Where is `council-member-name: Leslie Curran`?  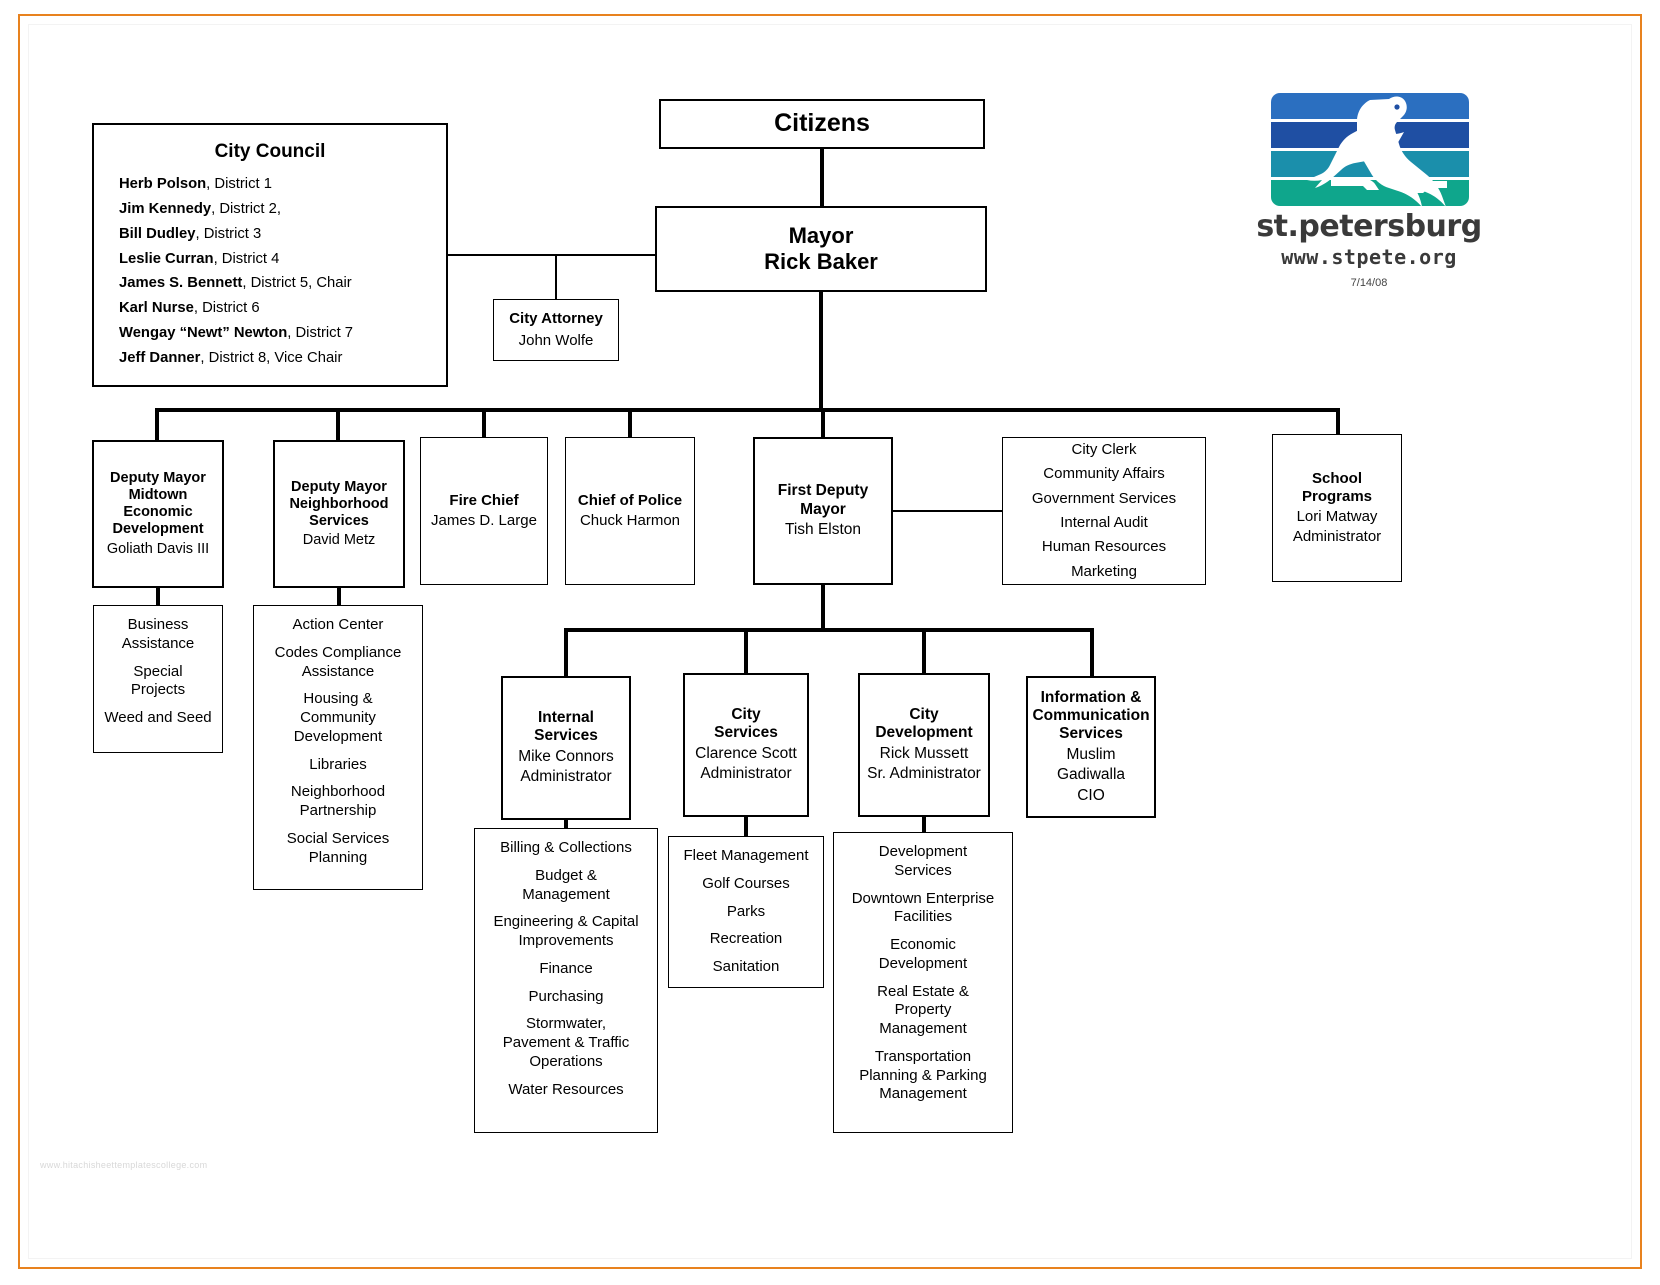
council-member-name: Leslie Curran is located at coordinates (166, 258).